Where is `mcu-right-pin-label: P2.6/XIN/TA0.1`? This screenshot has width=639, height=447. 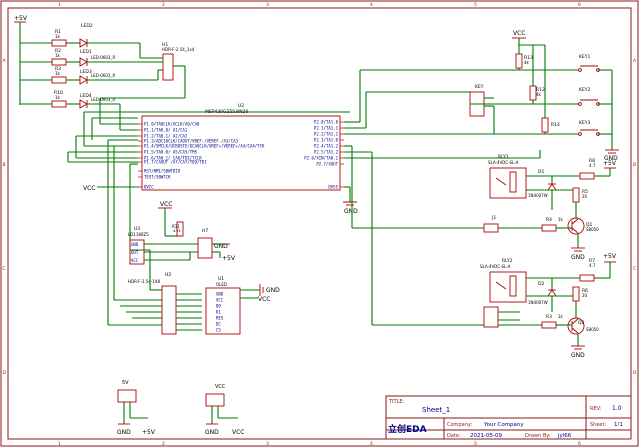
mcu-right-pin-label: P2.6/XIN/TA0.1 is located at coordinates (321, 158).